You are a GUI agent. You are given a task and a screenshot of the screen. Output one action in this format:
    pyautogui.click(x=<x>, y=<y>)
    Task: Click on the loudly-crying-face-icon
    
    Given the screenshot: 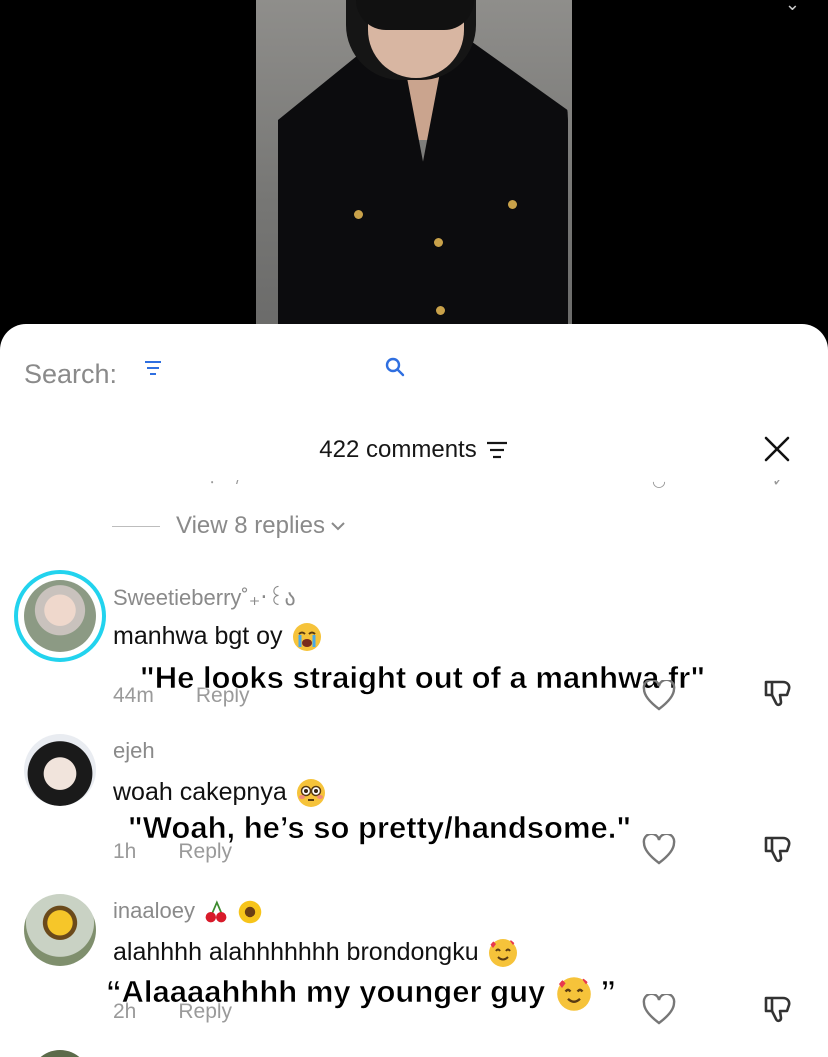 What is the action you would take?
    pyautogui.click(x=306, y=637)
    